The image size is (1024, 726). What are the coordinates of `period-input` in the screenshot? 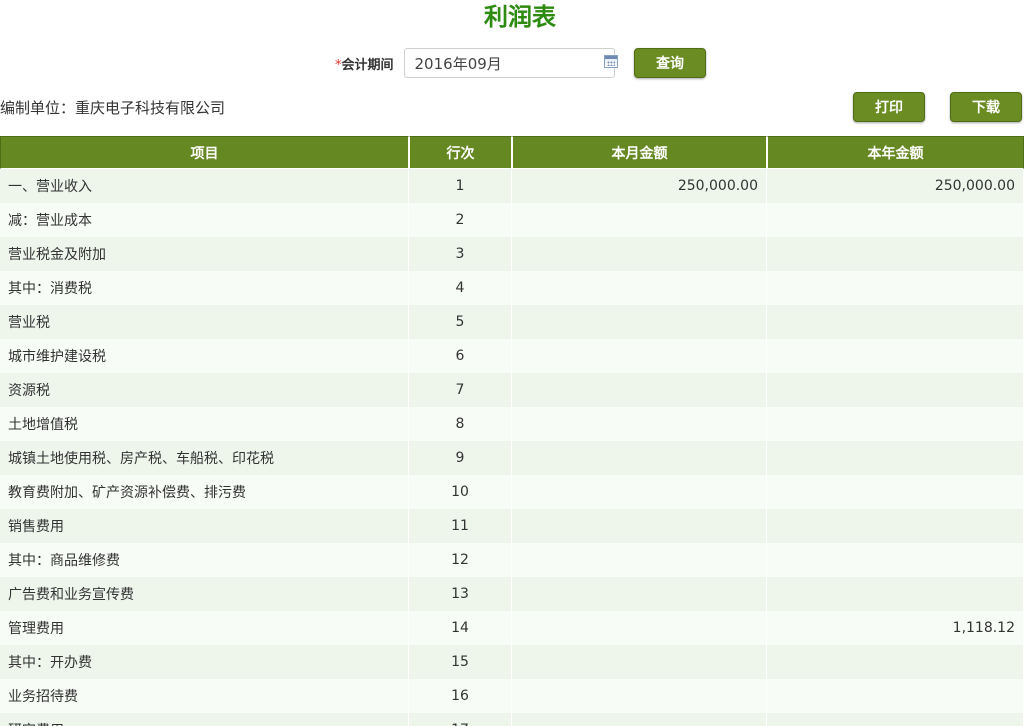 It's located at (509, 63).